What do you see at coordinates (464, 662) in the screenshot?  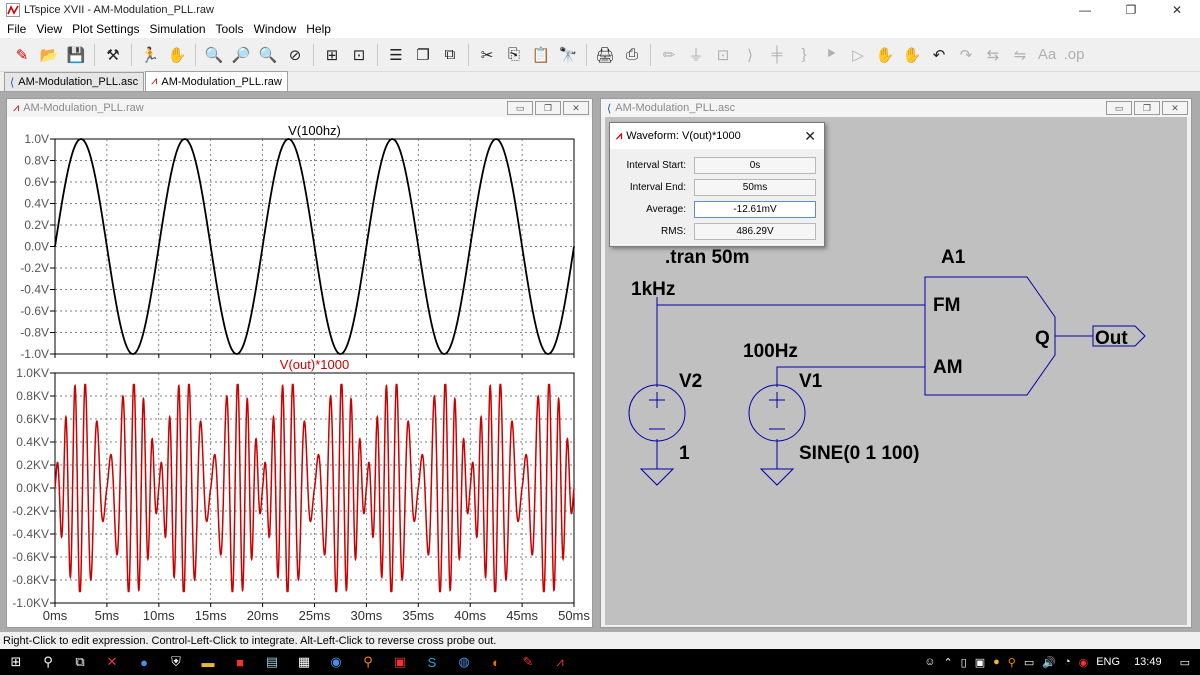 I see `app-globe2-icon: ◍` at bounding box center [464, 662].